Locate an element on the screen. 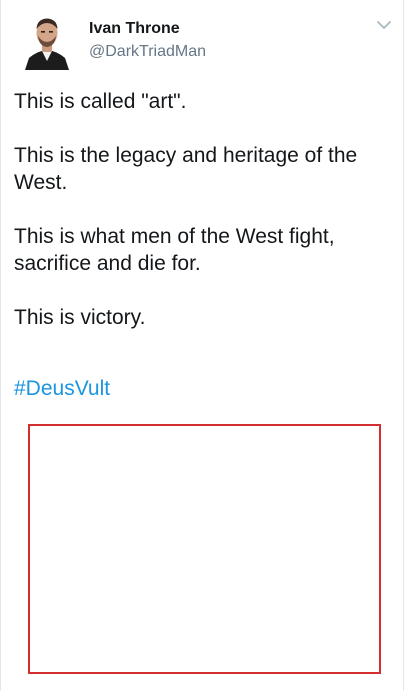 The image size is (404, 691). avatar-photo-icon is located at coordinates (47, 42).